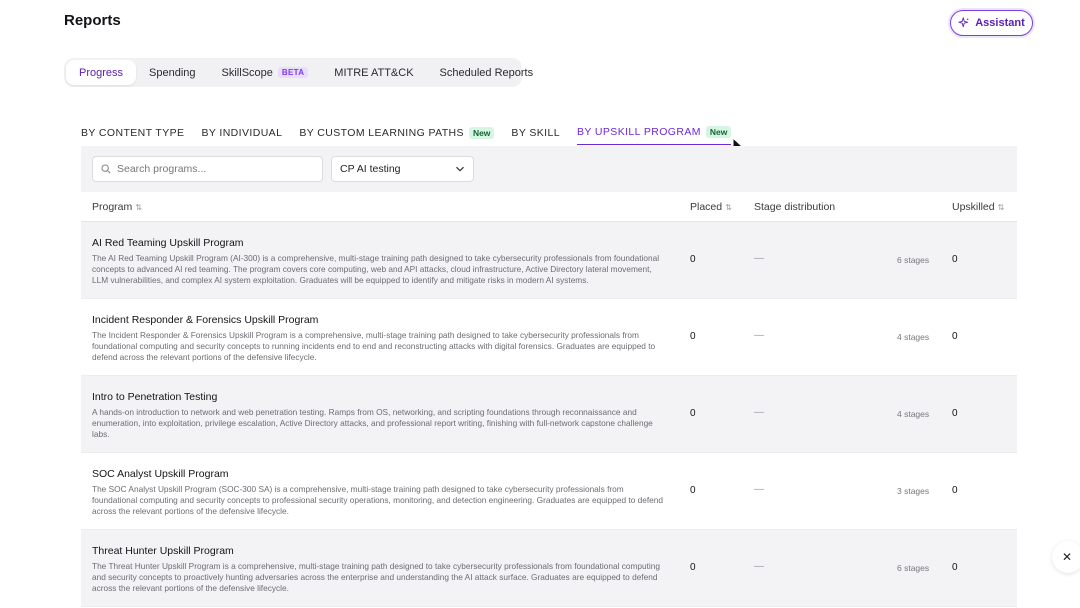 The image size is (1080, 608). I want to click on program-title: AI Red Teaming Upskill Program, so click(168, 243).